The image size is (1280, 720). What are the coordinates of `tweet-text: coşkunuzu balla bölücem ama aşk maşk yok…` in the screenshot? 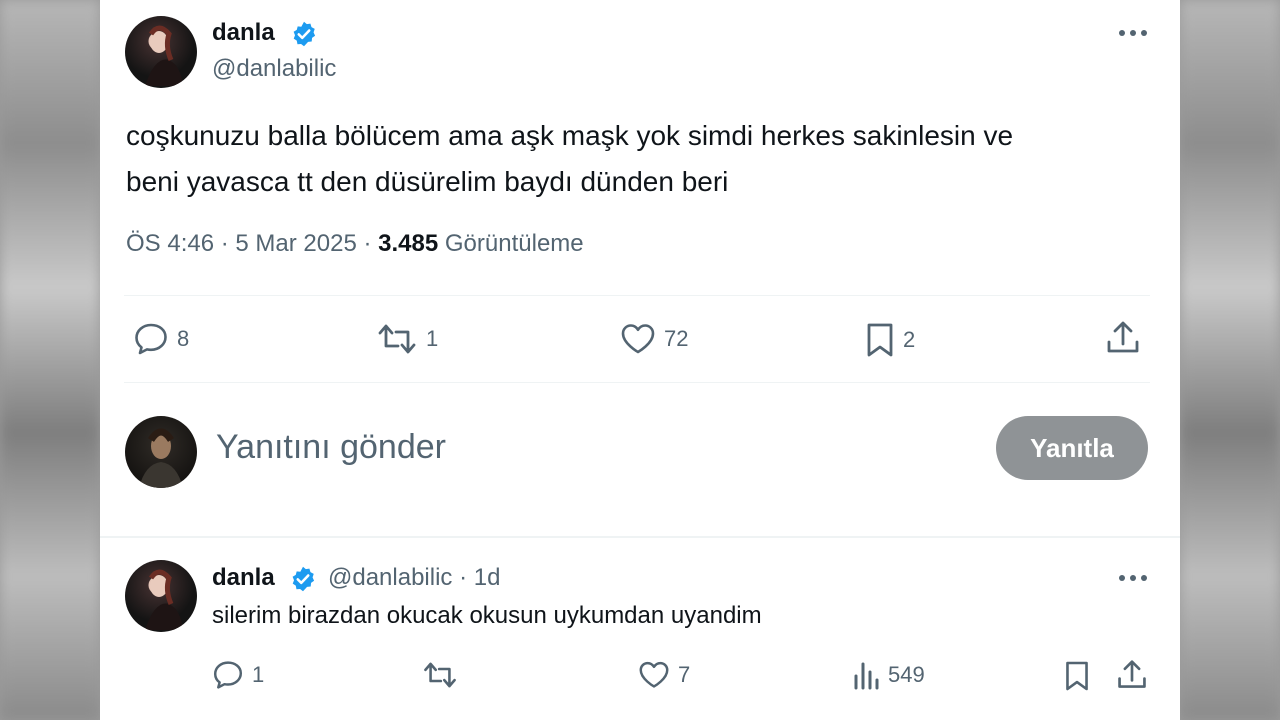 It's located at (636, 159).